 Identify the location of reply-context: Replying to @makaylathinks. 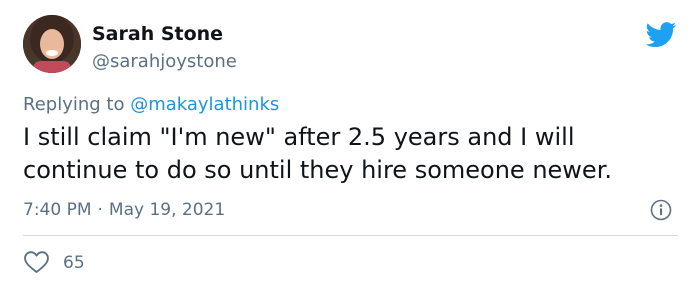
(151, 105).